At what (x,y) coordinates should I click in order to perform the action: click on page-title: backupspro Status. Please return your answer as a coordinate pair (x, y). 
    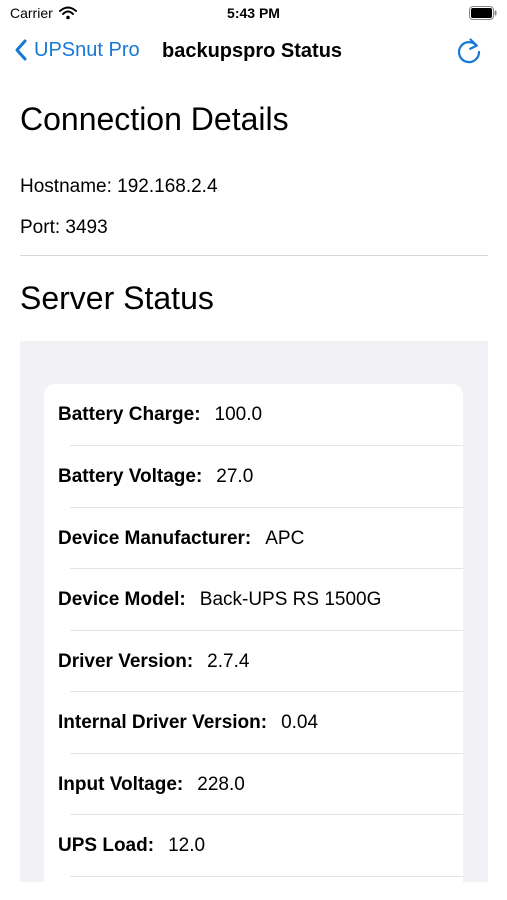
    Looking at the image, I should click on (252, 51).